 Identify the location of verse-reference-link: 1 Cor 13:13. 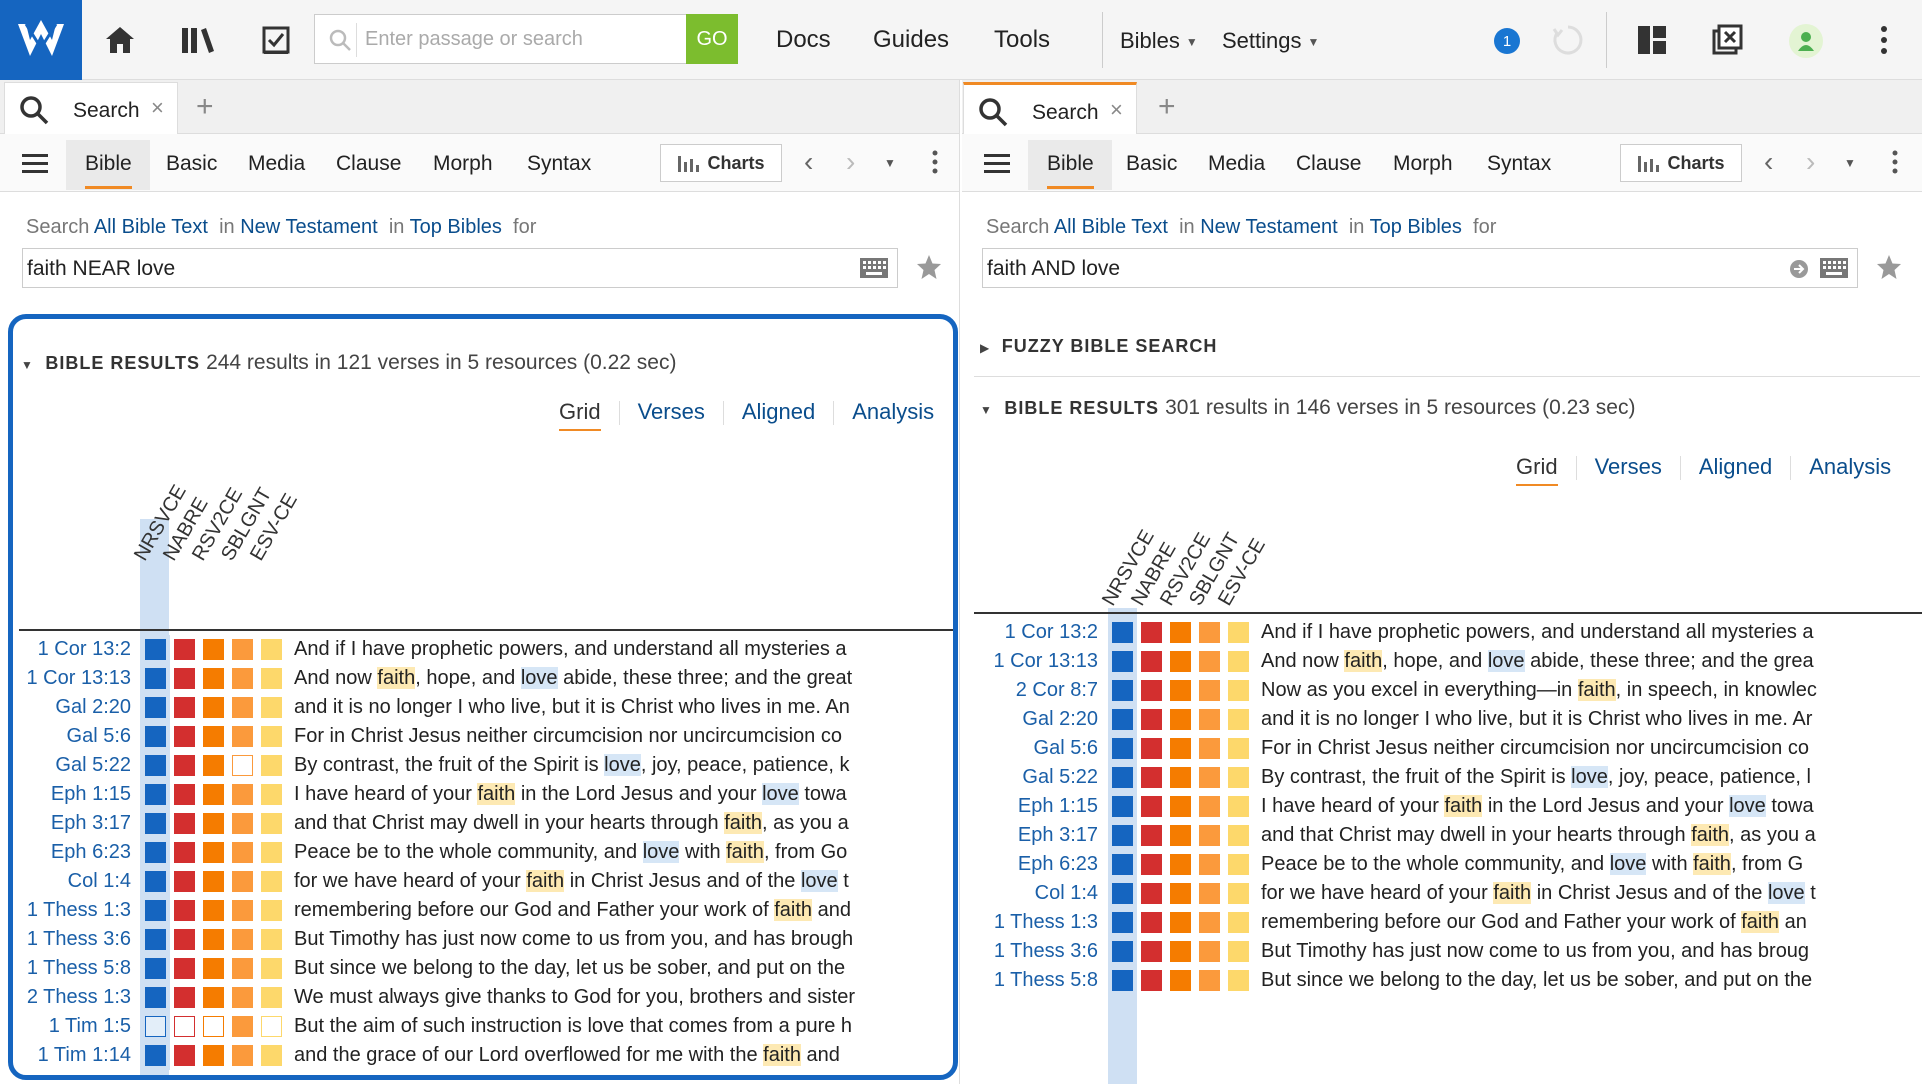
(80, 678).